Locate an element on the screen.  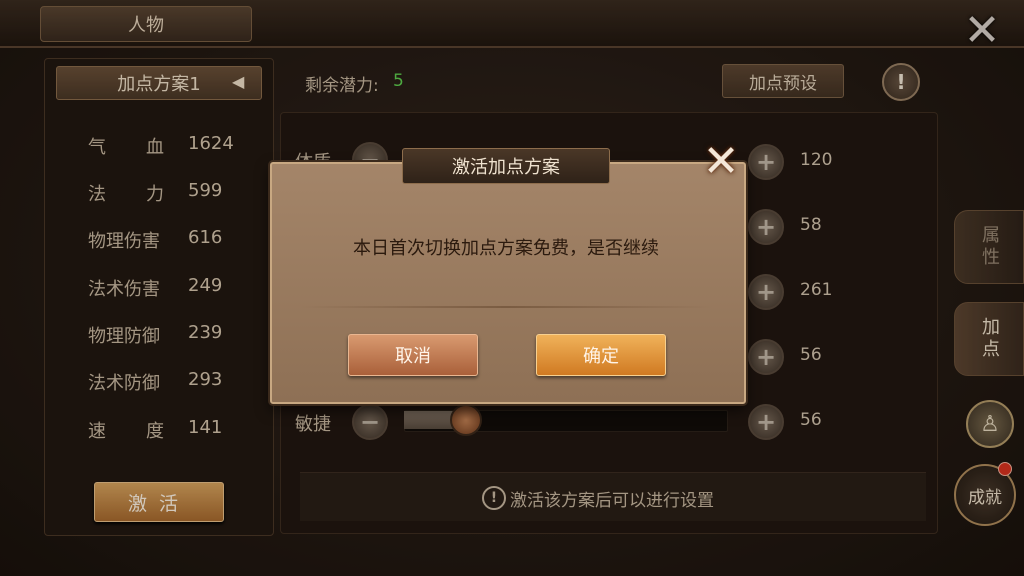
confirm-button: 确定 is located at coordinates (601, 355).